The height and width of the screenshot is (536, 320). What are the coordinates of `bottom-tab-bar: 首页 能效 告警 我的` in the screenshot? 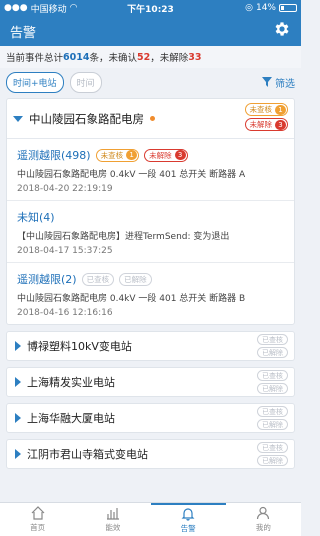 It's located at (150, 519).